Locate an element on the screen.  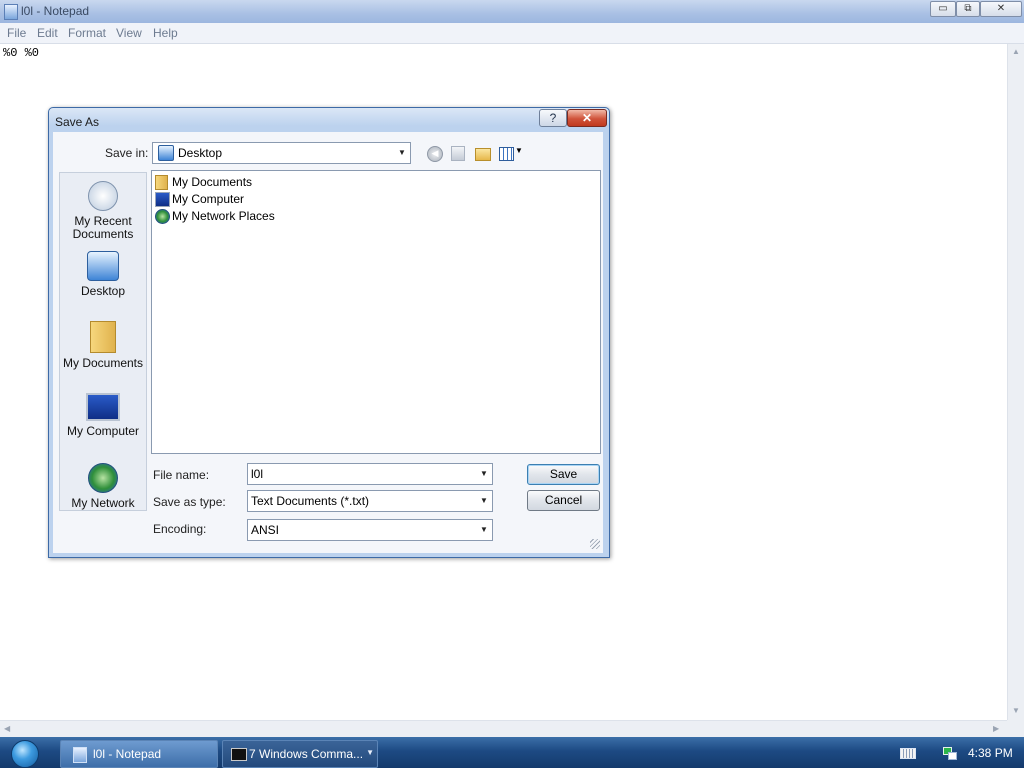
windows-start-orb-icon is located at coordinates (25, 754).